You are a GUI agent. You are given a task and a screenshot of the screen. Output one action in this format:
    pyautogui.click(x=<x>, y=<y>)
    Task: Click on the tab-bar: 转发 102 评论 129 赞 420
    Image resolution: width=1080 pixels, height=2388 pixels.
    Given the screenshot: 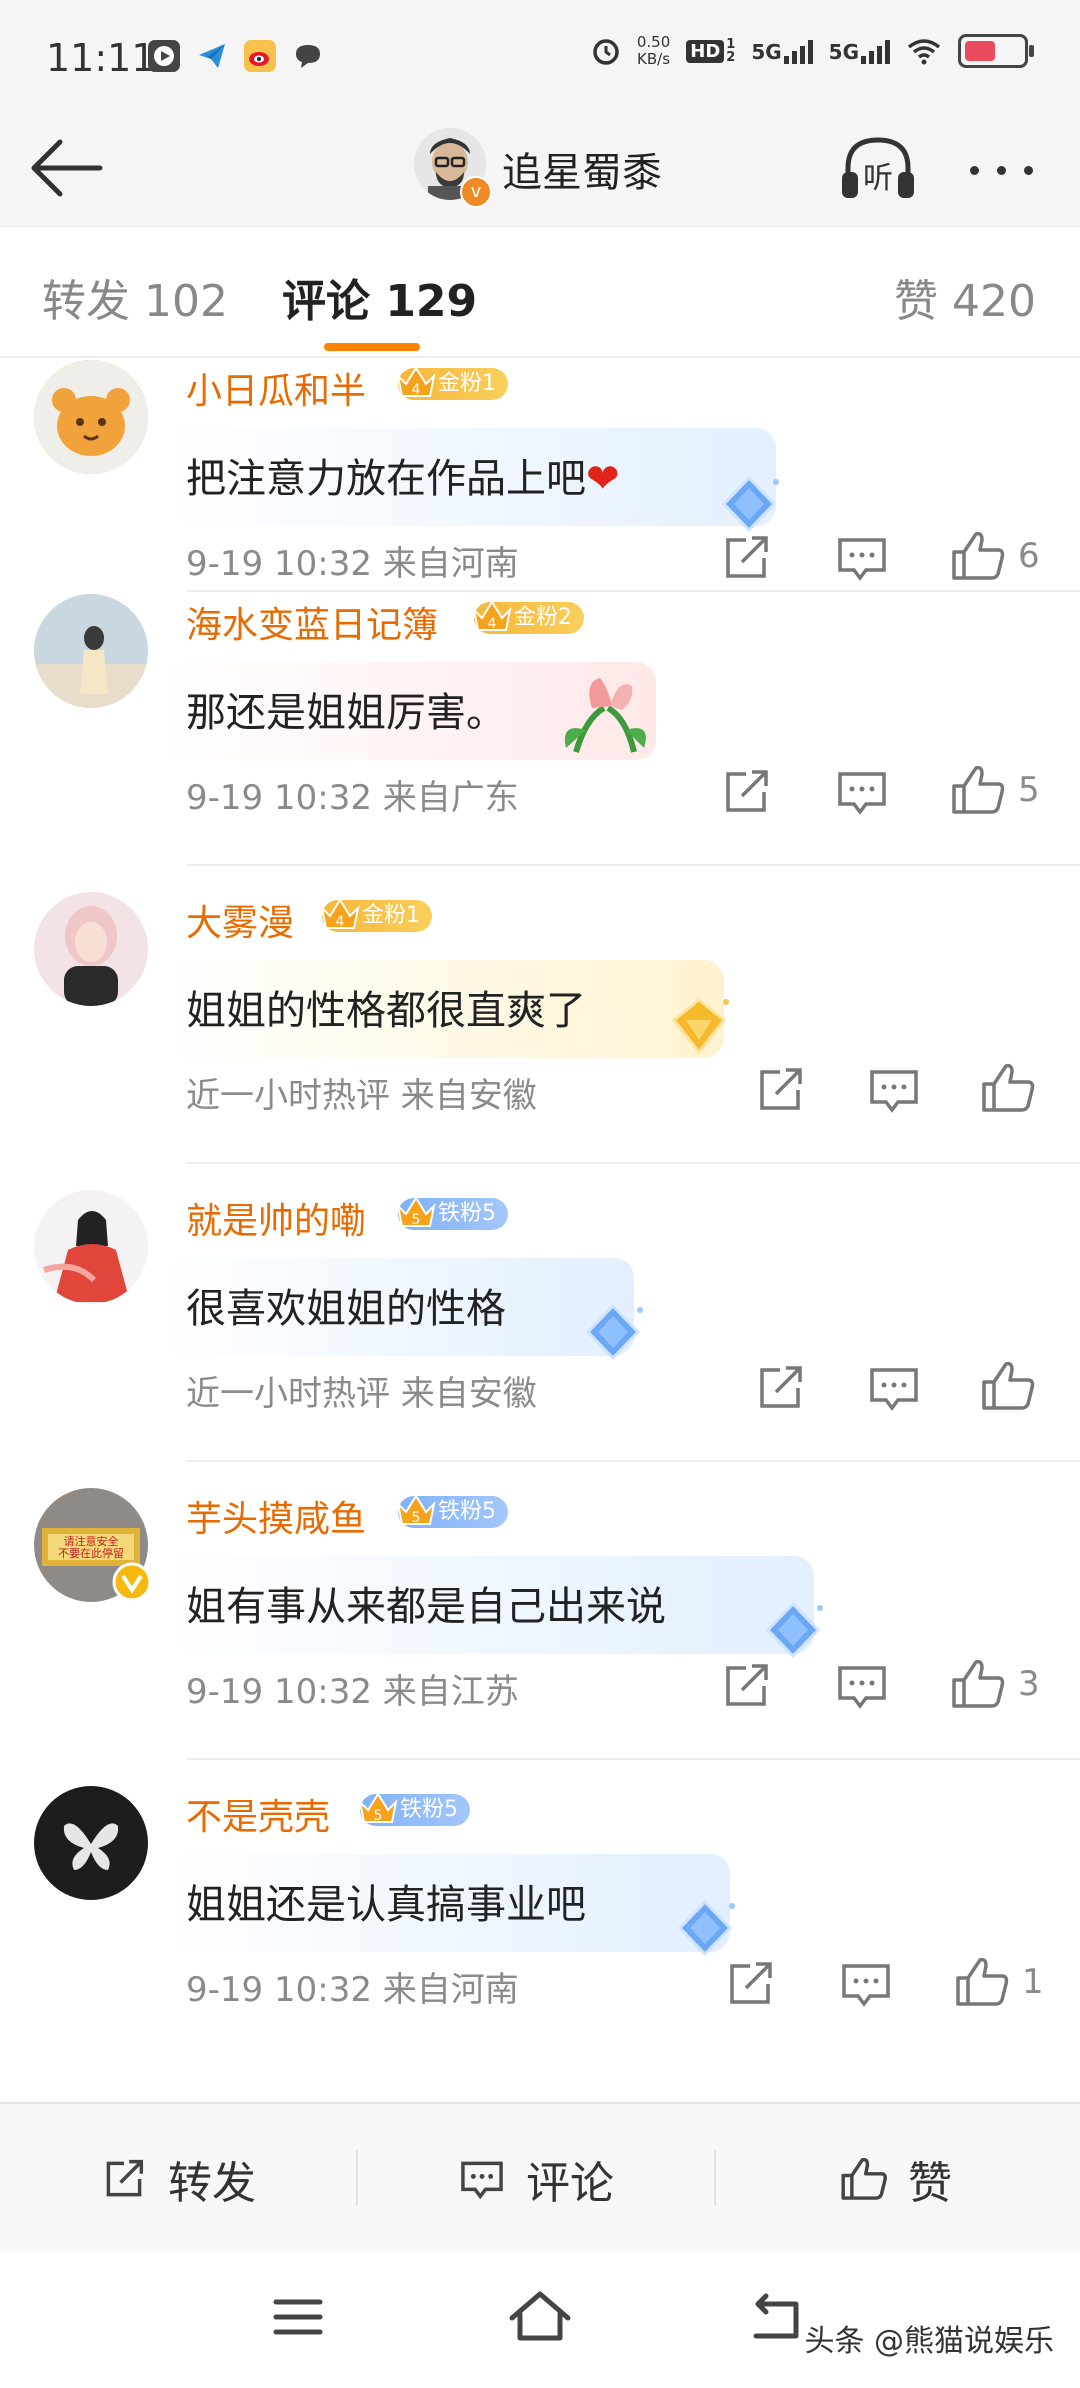 What is the action you would take?
    pyautogui.click(x=540, y=292)
    